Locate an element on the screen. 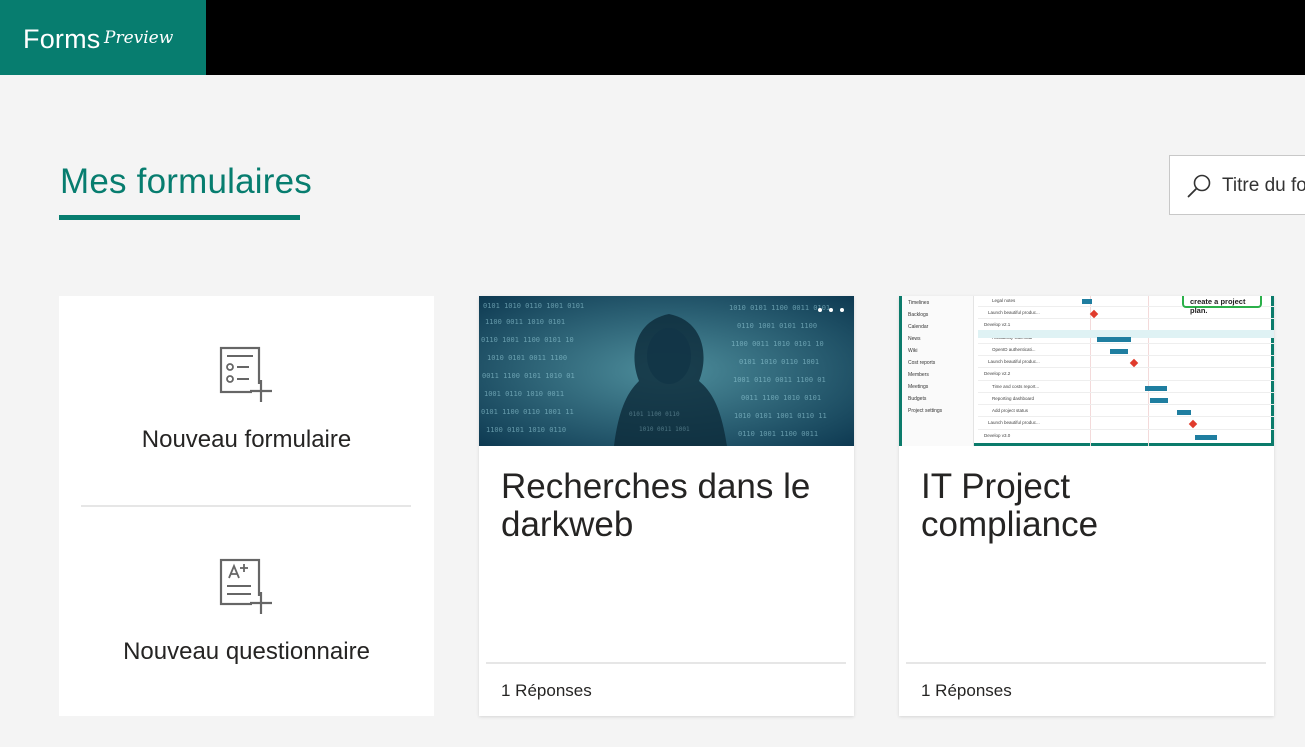 This screenshot has height=747, width=1305. gantt-nav-item: Wiki is located at coordinates (913, 351).